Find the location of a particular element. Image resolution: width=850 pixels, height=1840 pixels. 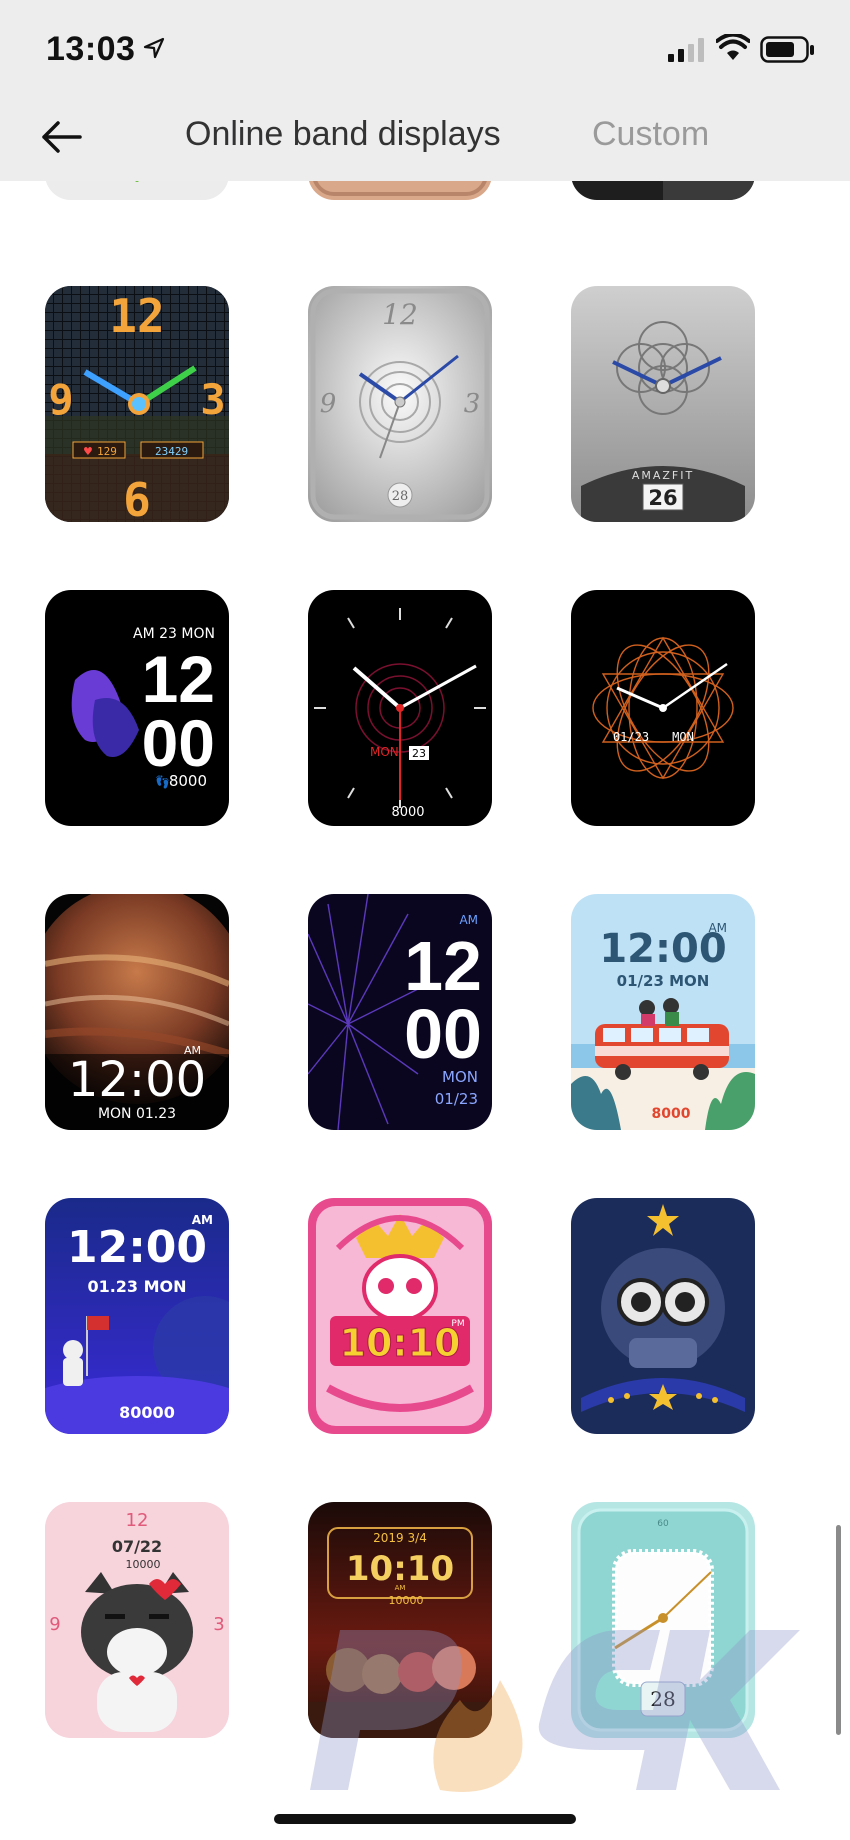

watch-face-analog-dark: MON 23 8000 is located at coordinates (400, 708).